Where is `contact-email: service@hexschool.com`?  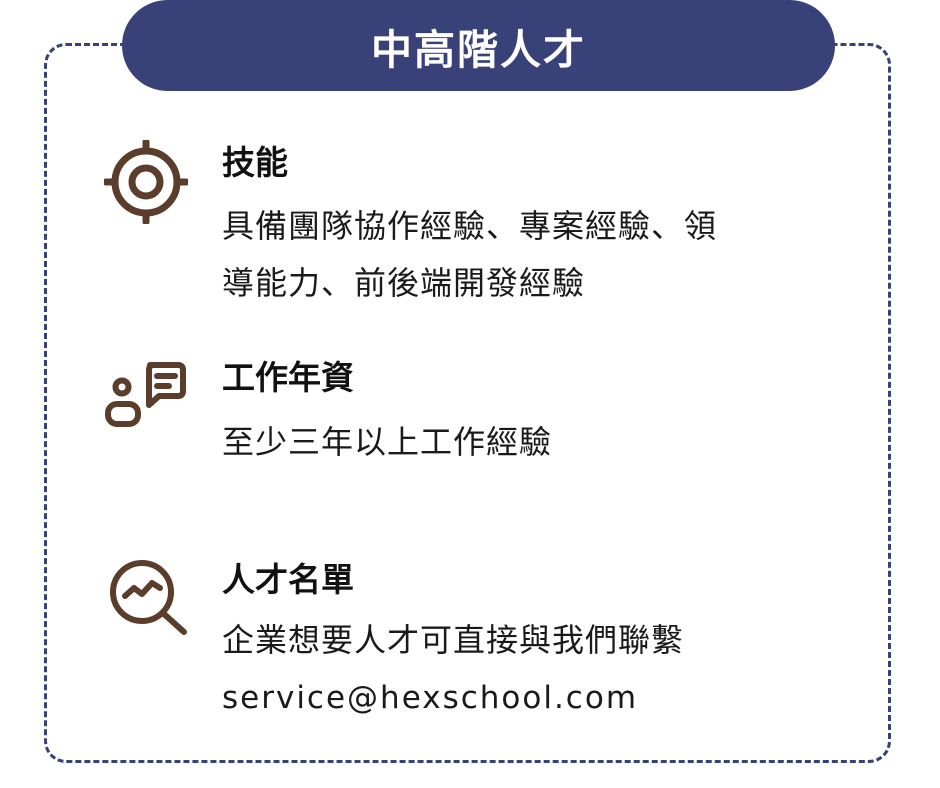
contact-email: service@hexschool.com is located at coordinates (430, 698).